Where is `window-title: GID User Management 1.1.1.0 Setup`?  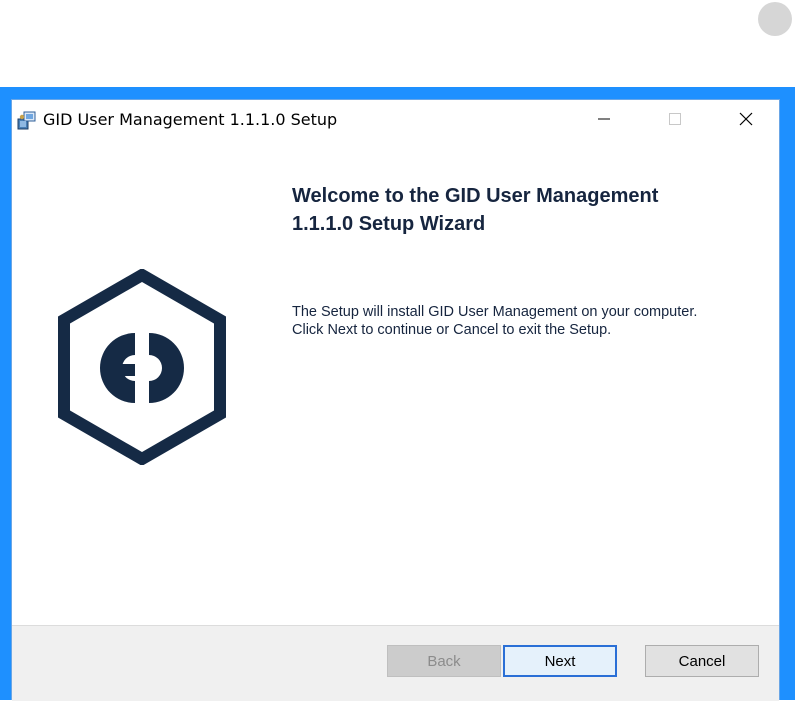 window-title: GID User Management 1.1.1.0 Setup is located at coordinates (190, 119).